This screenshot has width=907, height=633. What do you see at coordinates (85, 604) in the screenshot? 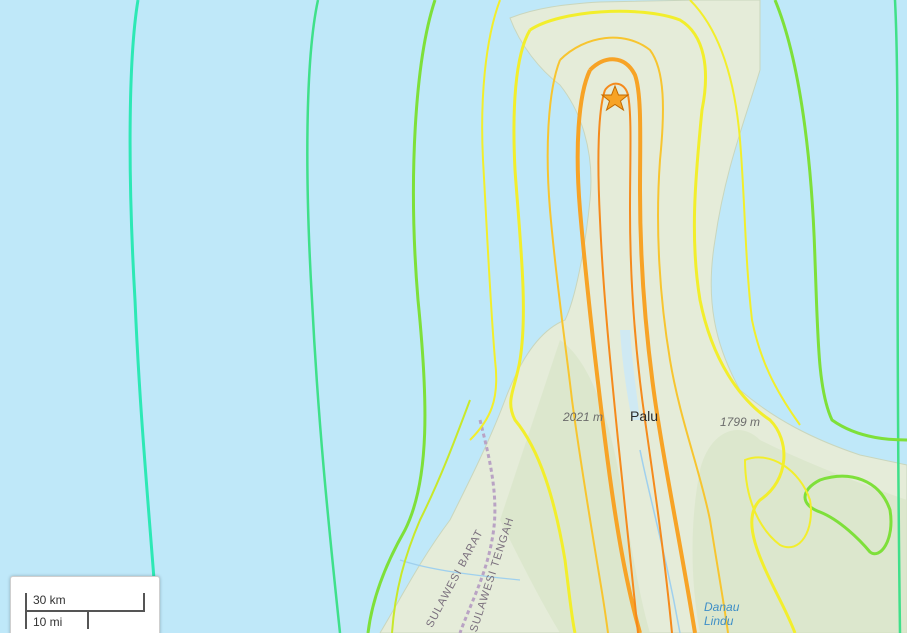
I see `scale-bar: 30 km 10 mi` at bounding box center [85, 604].